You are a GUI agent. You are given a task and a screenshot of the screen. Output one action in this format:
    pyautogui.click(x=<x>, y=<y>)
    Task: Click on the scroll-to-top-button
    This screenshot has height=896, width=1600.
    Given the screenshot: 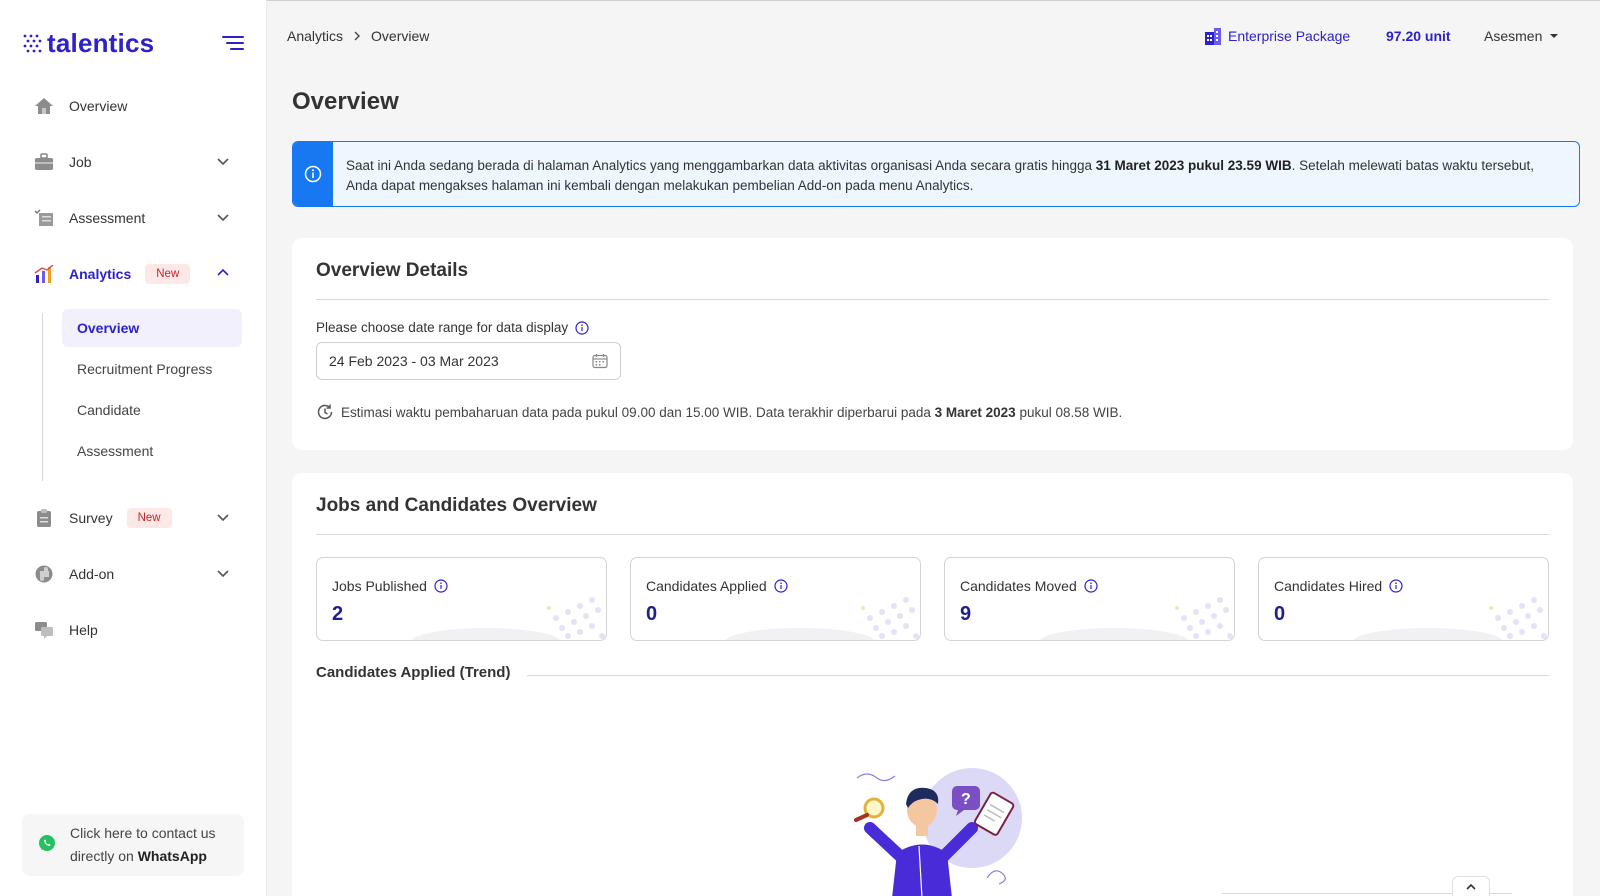 What is the action you would take?
    pyautogui.click(x=1471, y=886)
    